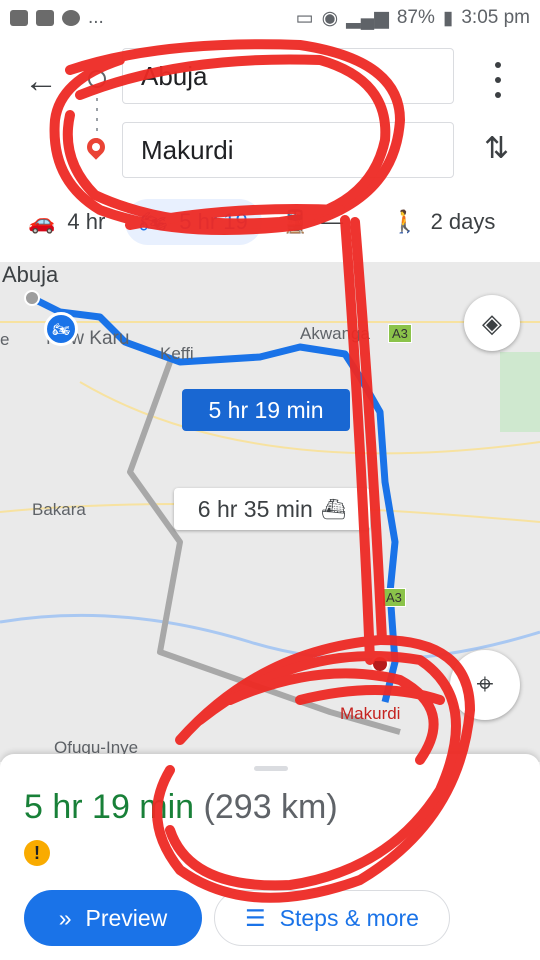  I want to click on destination-pin-icon, so click(96, 147).